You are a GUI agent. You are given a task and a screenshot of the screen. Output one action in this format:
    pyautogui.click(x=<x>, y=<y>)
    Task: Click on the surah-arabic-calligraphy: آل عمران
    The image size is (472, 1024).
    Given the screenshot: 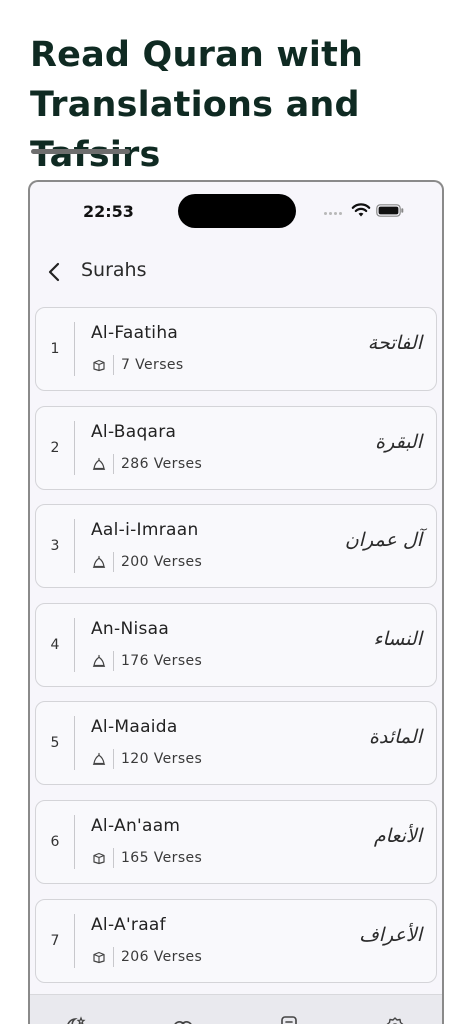 What is the action you would take?
    pyautogui.click(x=383, y=540)
    